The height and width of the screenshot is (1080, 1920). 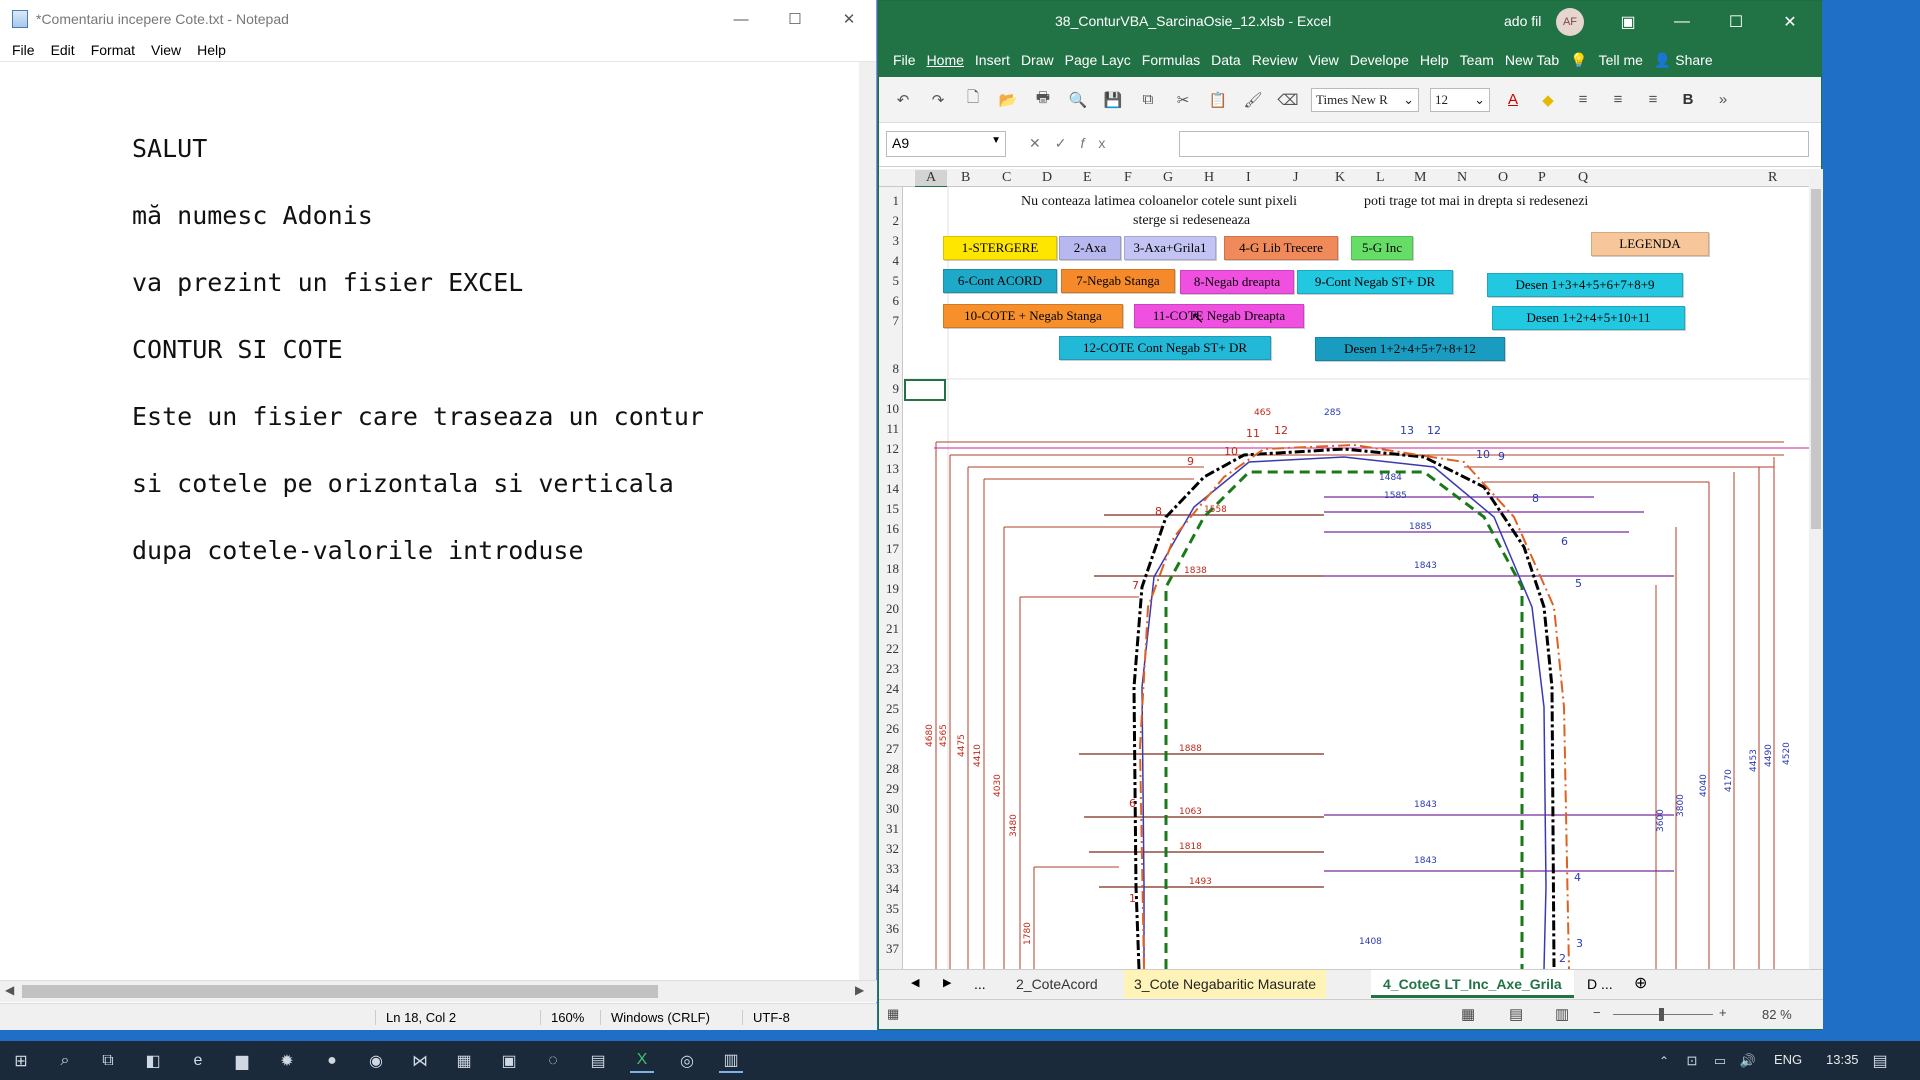 What do you see at coordinates (892, 869) in the screenshot?
I see `row-header: 33` at bounding box center [892, 869].